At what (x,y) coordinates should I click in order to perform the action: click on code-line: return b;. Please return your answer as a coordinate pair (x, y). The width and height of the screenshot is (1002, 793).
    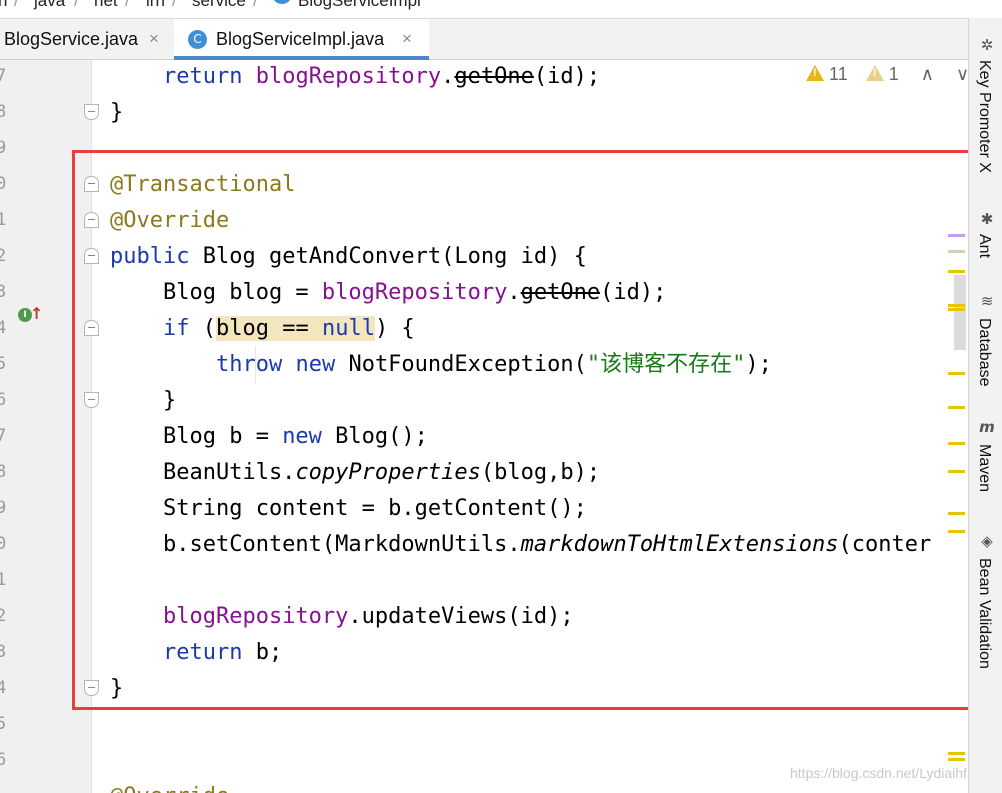
    Looking at the image, I should click on (222, 652).